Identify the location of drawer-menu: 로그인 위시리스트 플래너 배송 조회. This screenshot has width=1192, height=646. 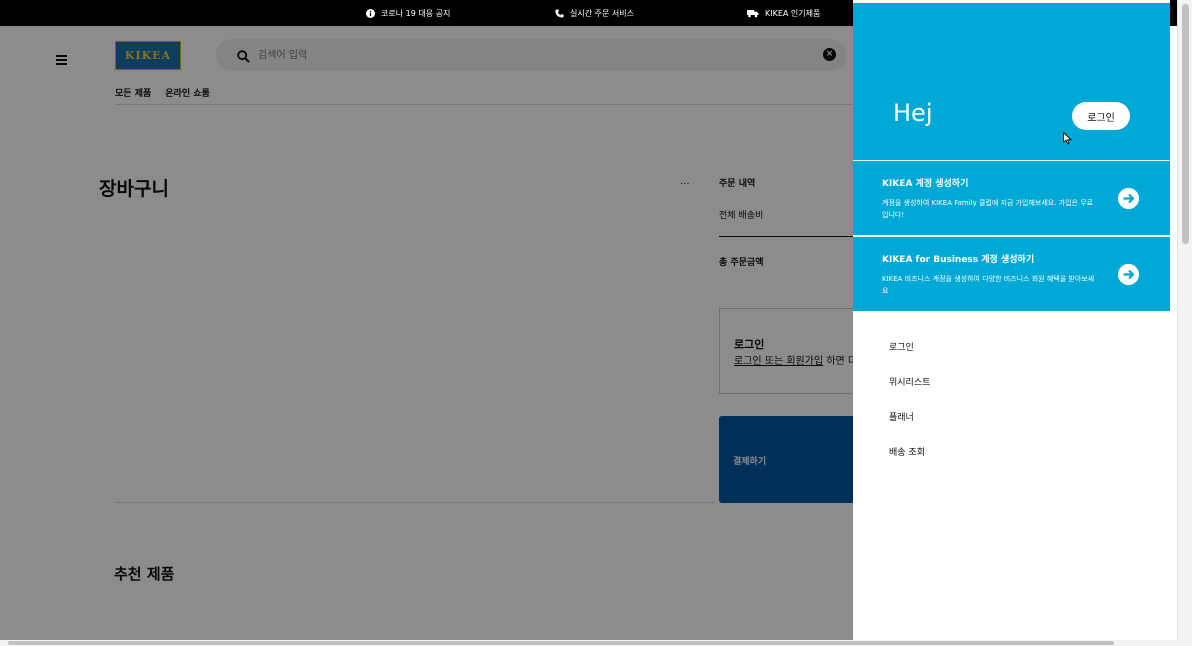
(909, 410).